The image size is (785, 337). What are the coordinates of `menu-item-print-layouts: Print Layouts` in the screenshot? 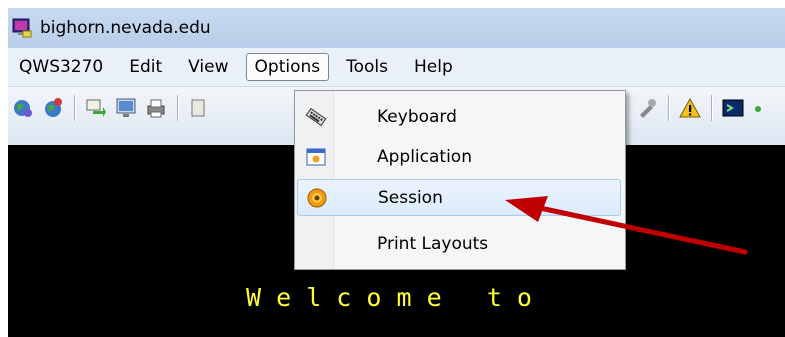 It's located at (459, 243).